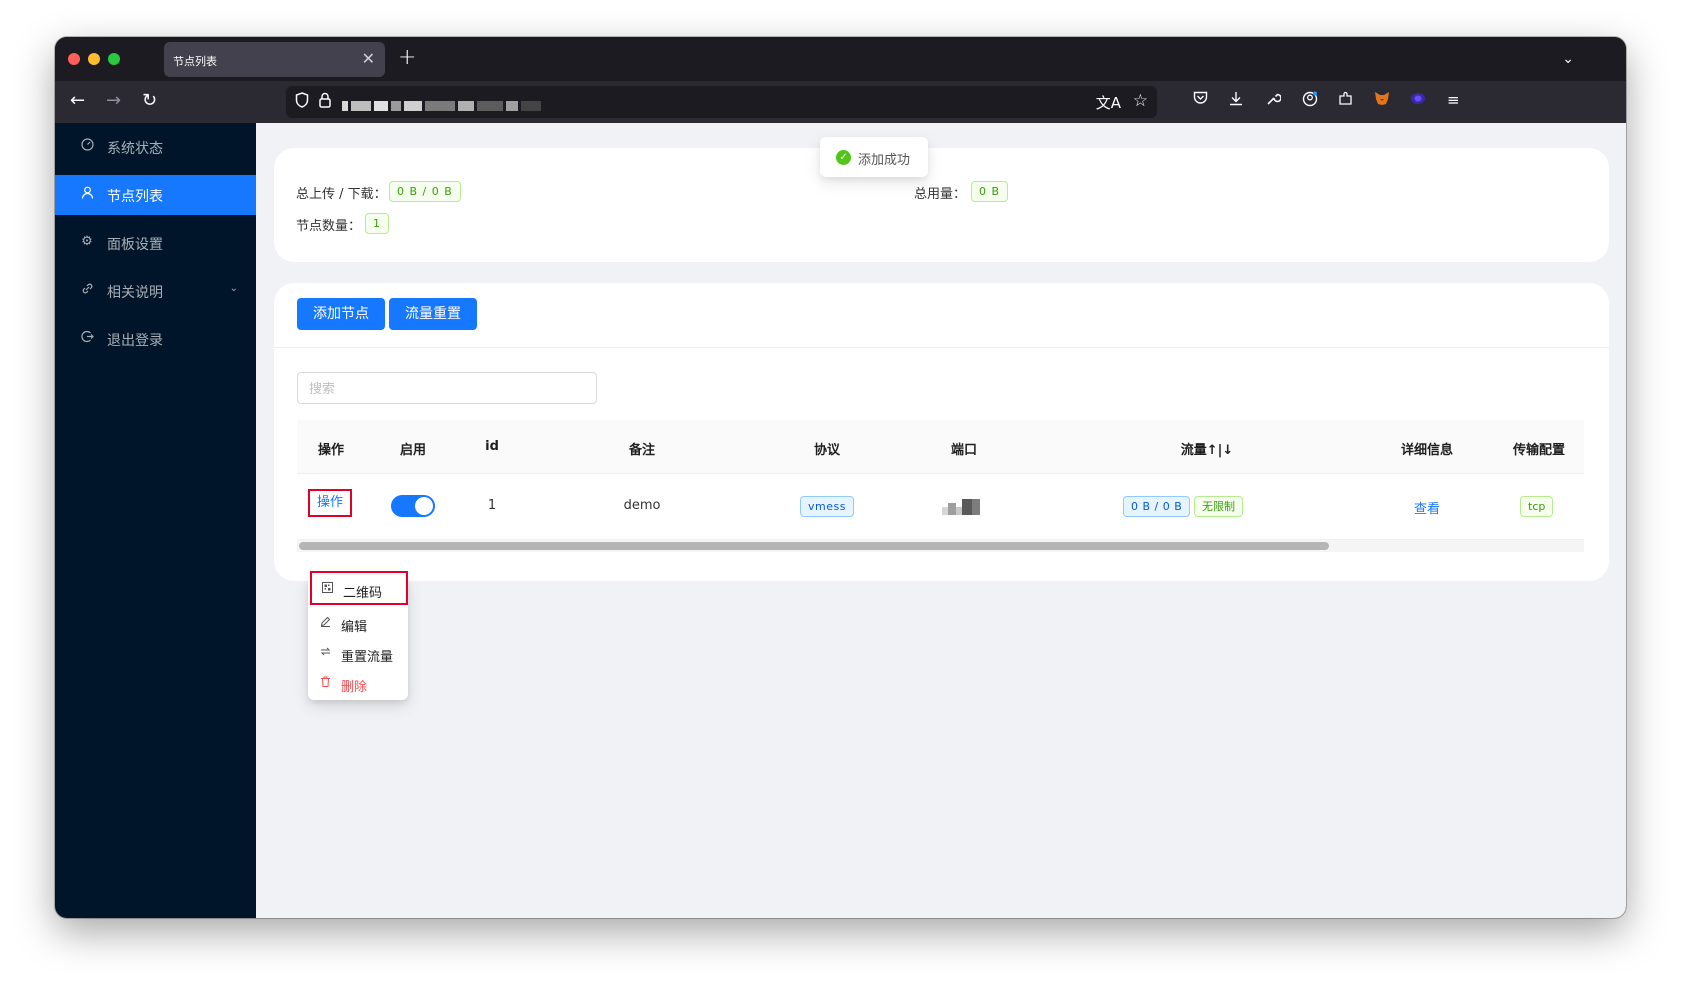  What do you see at coordinates (413, 506) in the screenshot?
I see `enable-toggle` at bounding box center [413, 506].